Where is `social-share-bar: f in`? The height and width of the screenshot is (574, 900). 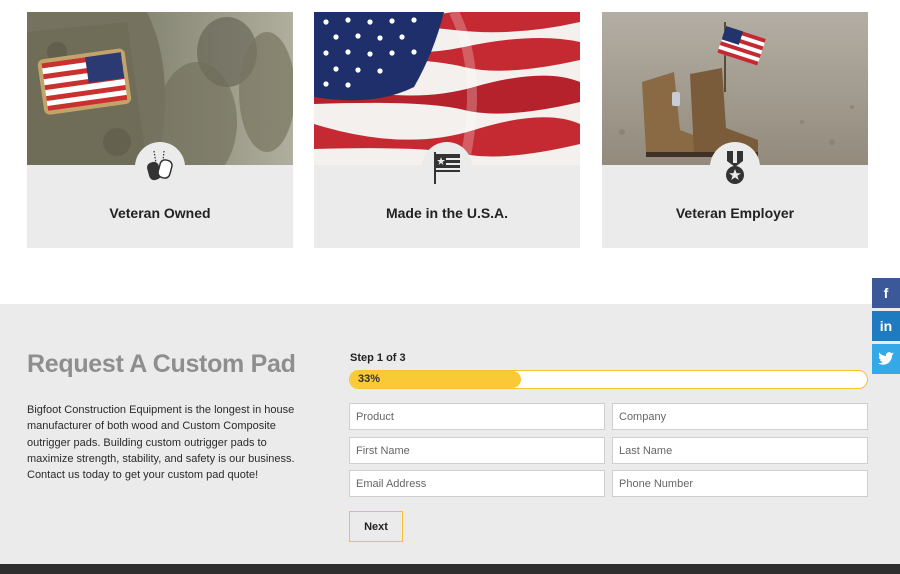
social-share-bar: f in is located at coordinates (886, 327).